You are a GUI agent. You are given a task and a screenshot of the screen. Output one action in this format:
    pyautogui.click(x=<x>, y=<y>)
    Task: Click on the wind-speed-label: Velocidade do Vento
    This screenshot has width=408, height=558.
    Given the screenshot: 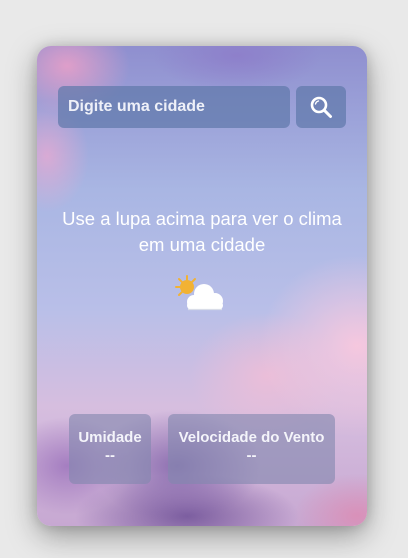 What is the action you would take?
    pyautogui.click(x=251, y=437)
    